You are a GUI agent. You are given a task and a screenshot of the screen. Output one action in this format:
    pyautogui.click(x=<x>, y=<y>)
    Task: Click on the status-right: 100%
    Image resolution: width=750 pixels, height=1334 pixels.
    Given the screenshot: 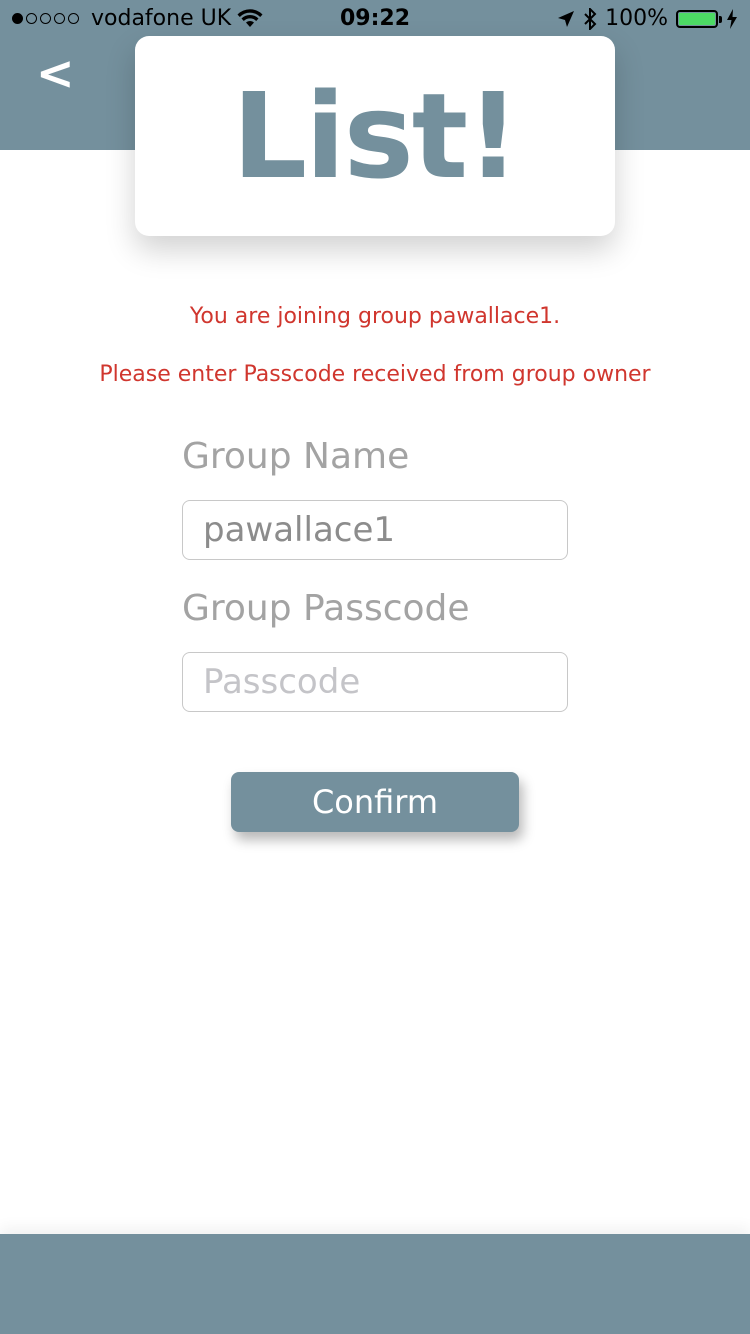 What is the action you would take?
    pyautogui.click(x=647, y=18)
    